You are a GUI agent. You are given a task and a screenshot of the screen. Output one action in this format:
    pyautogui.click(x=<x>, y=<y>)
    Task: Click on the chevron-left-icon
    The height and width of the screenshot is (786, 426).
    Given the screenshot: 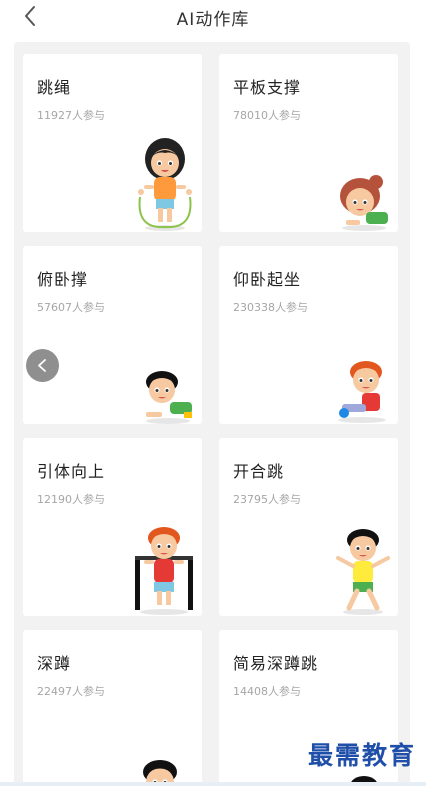 What is the action you would take?
    pyautogui.click(x=42, y=365)
    